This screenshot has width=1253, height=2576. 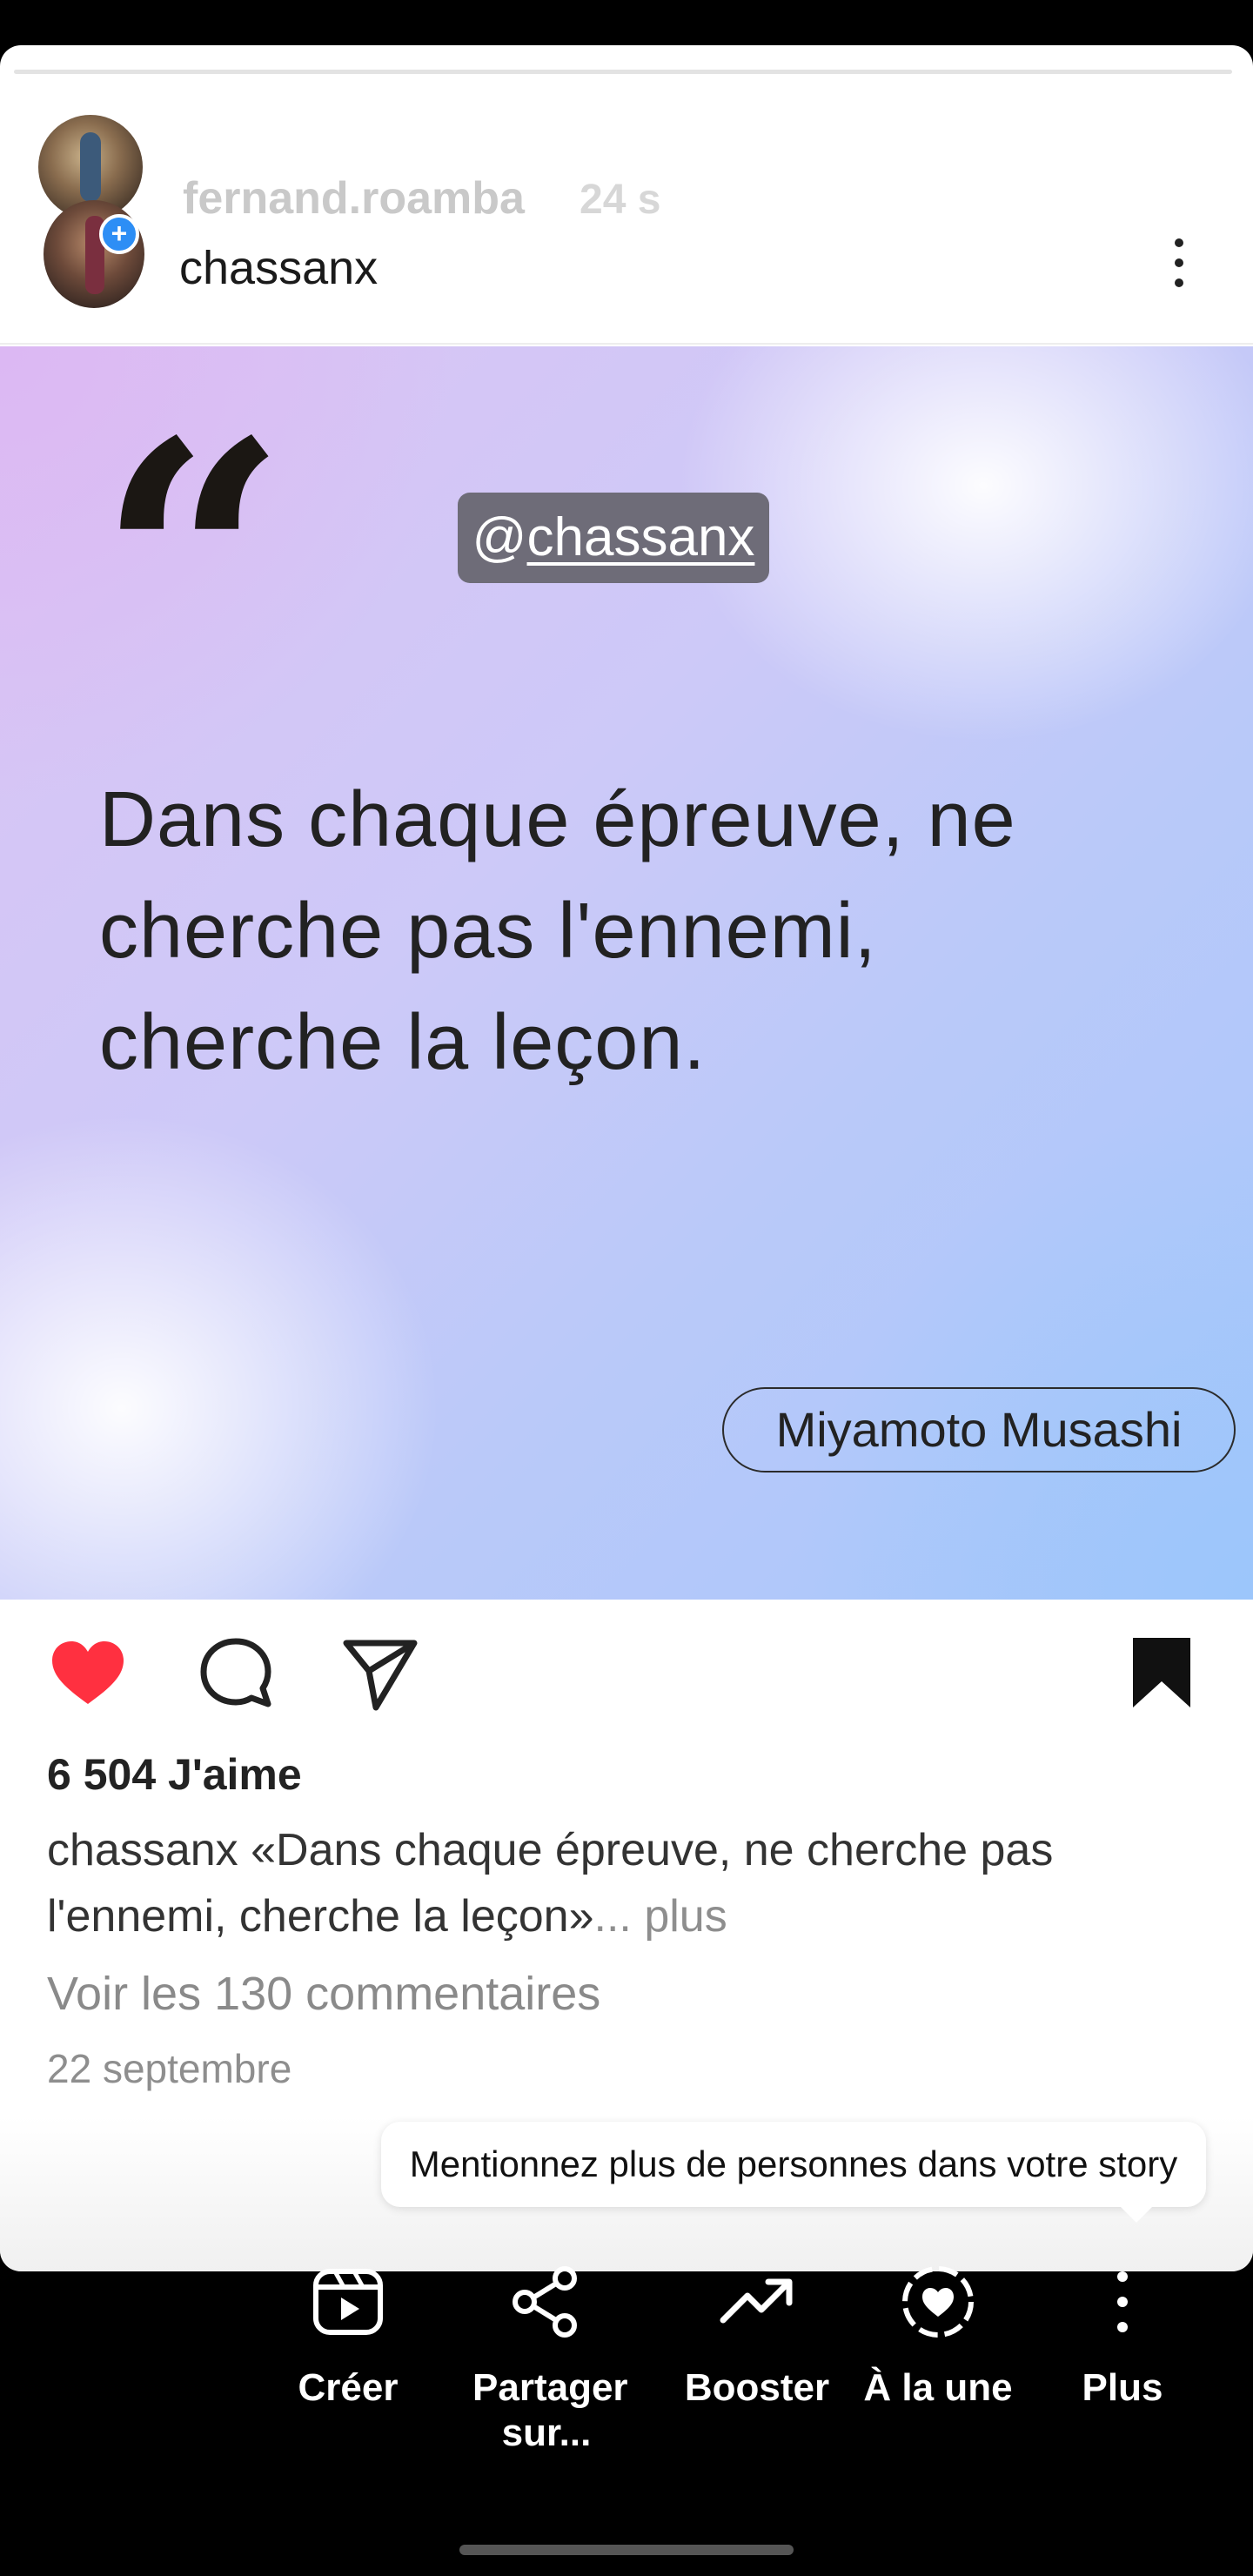 I want to click on highlight-heart-icon, so click(x=938, y=2302).